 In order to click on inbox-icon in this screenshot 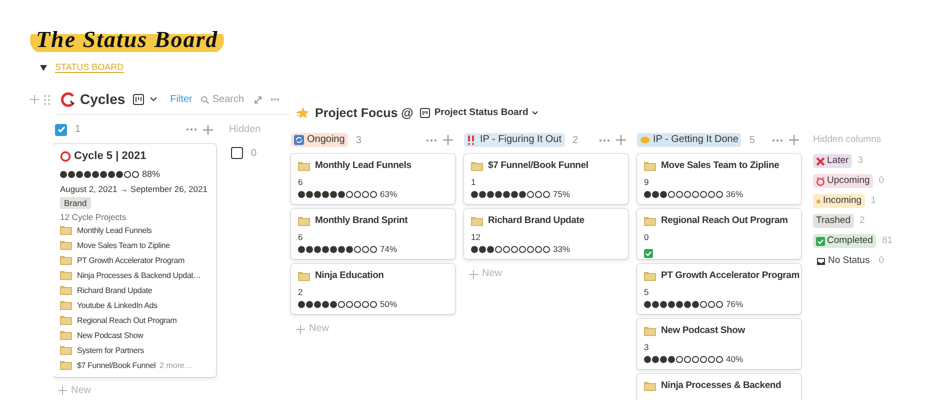, I will do `click(821, 261)`.